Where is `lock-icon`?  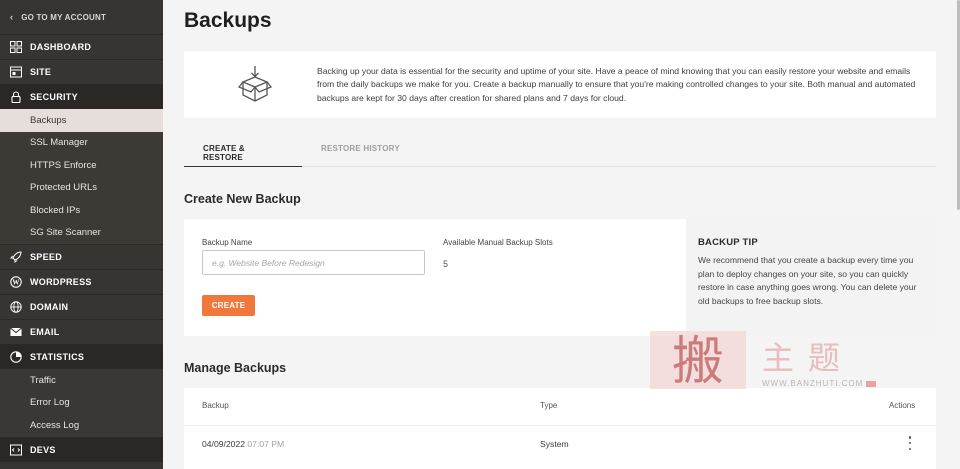
lock-icon is located at coordinates (16, 97).